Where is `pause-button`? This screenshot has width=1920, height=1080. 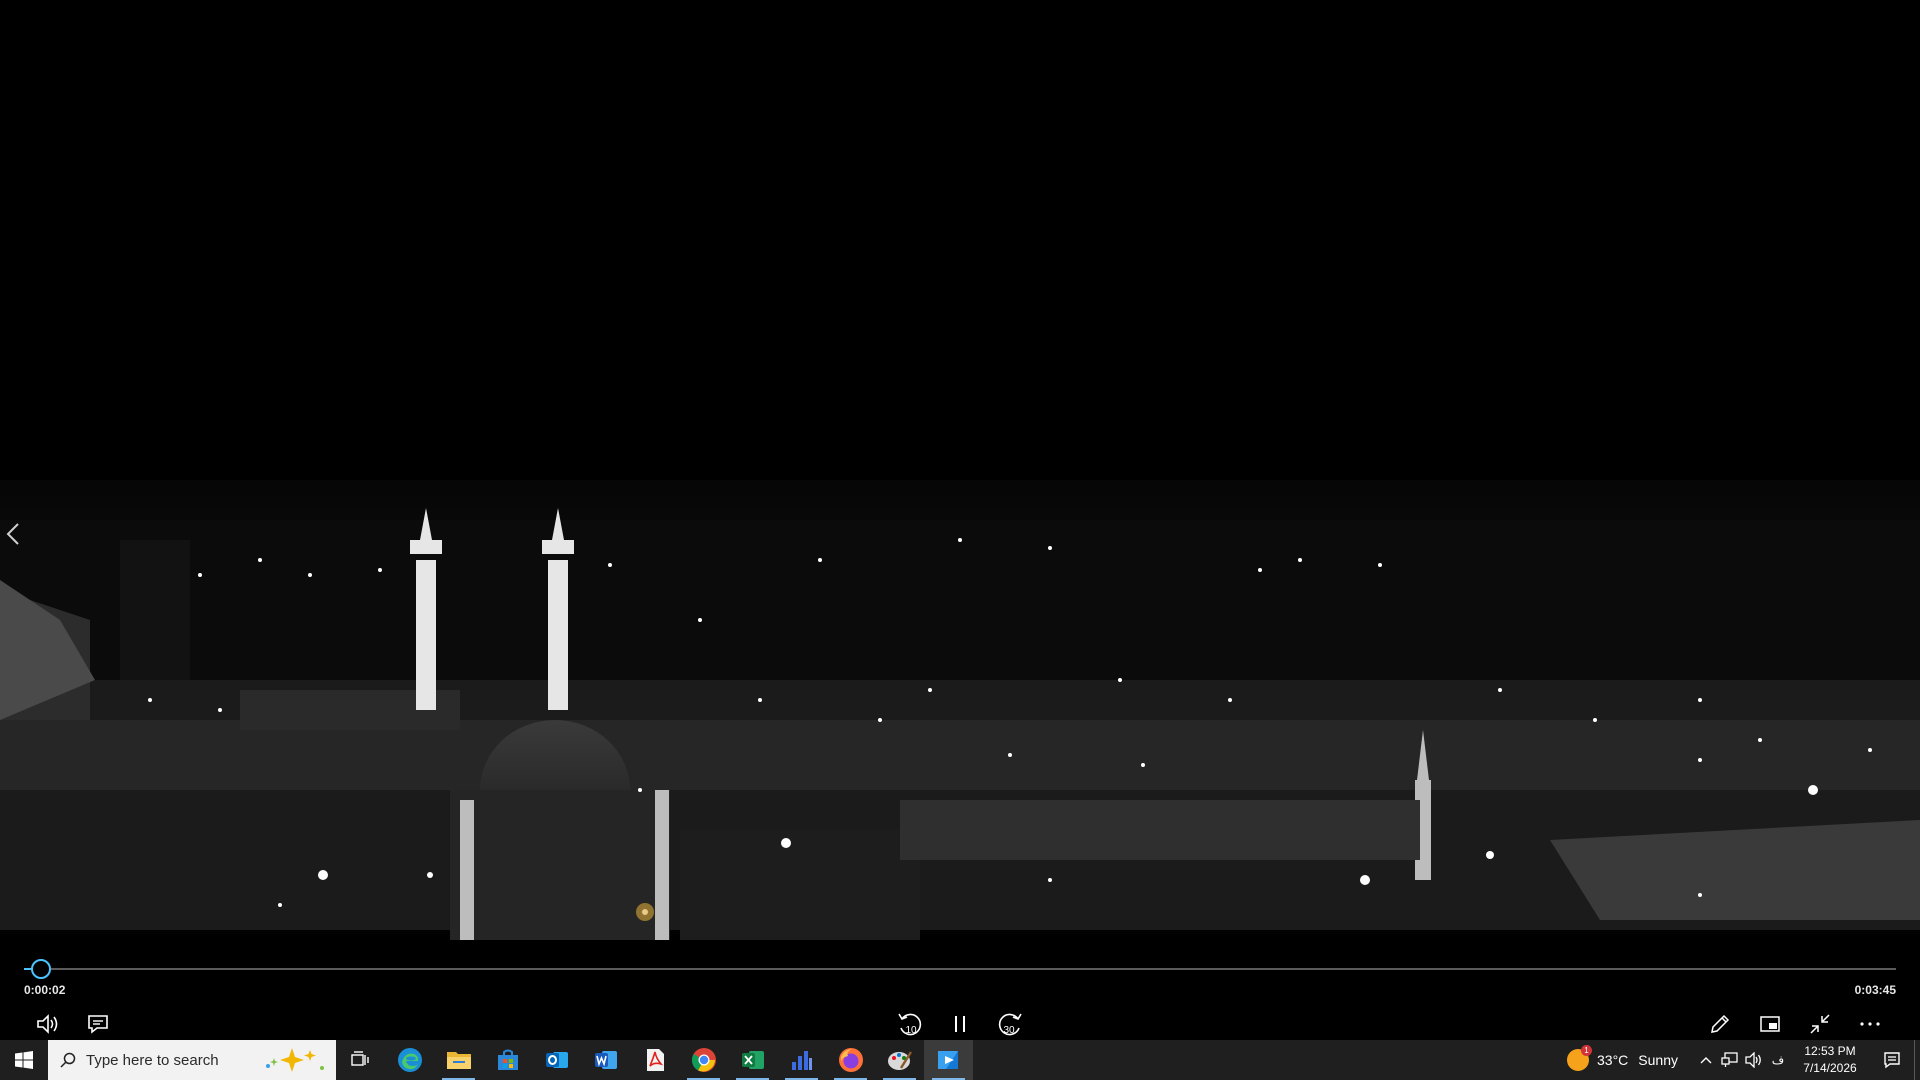
pause-button is located at coordinates (960, 1024).